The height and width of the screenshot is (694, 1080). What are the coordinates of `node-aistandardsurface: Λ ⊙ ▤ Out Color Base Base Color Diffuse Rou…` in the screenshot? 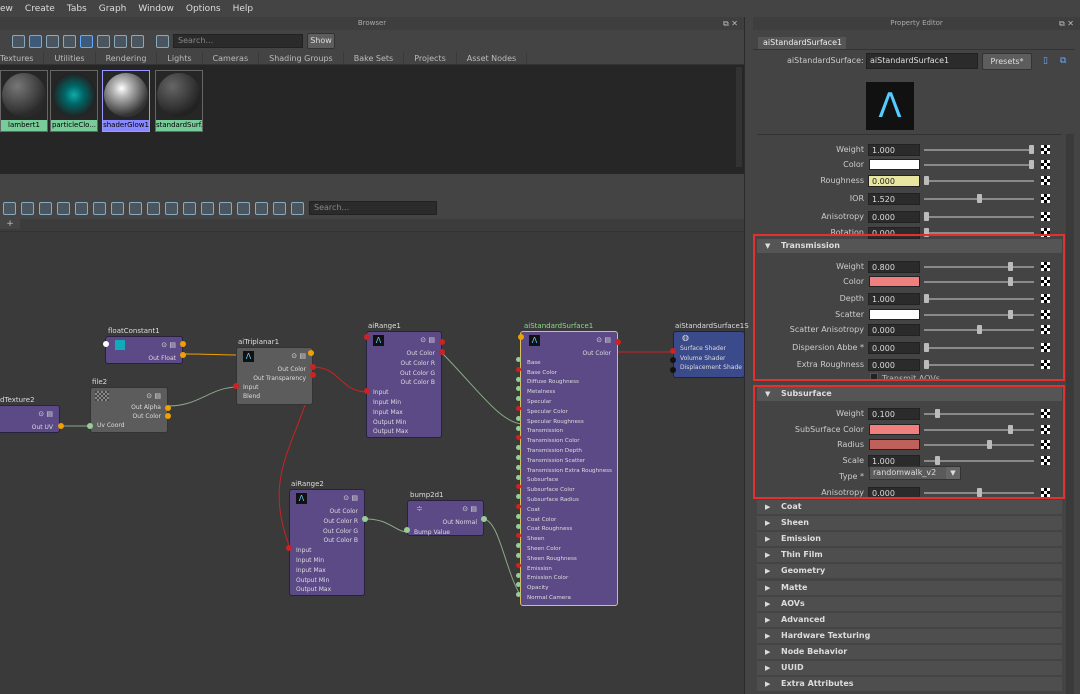 It's located at (569, 468).